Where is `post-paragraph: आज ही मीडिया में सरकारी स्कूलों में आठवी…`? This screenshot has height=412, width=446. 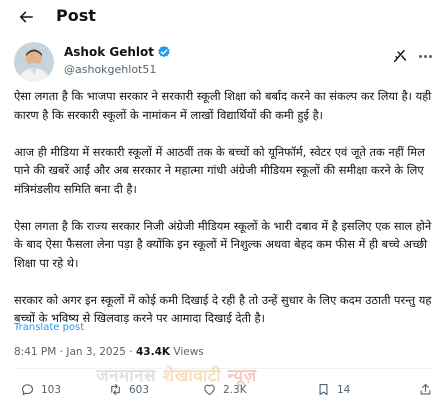 post-paragraph: आज ही मीडिया में सरकारी स्कूलों में आठवी… is located at coordinates (219, 170).